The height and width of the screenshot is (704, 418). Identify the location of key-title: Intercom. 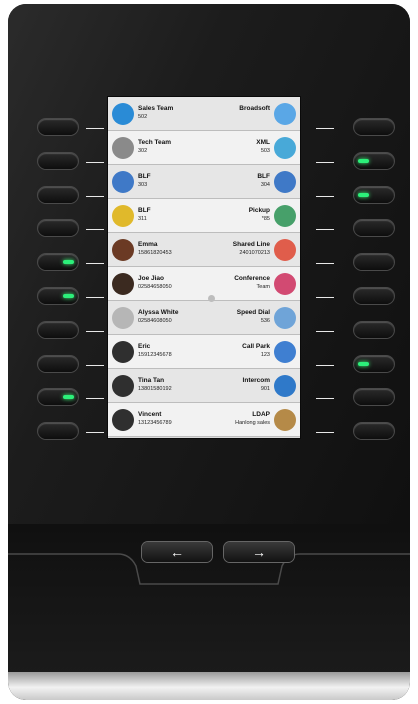
(256, 380).